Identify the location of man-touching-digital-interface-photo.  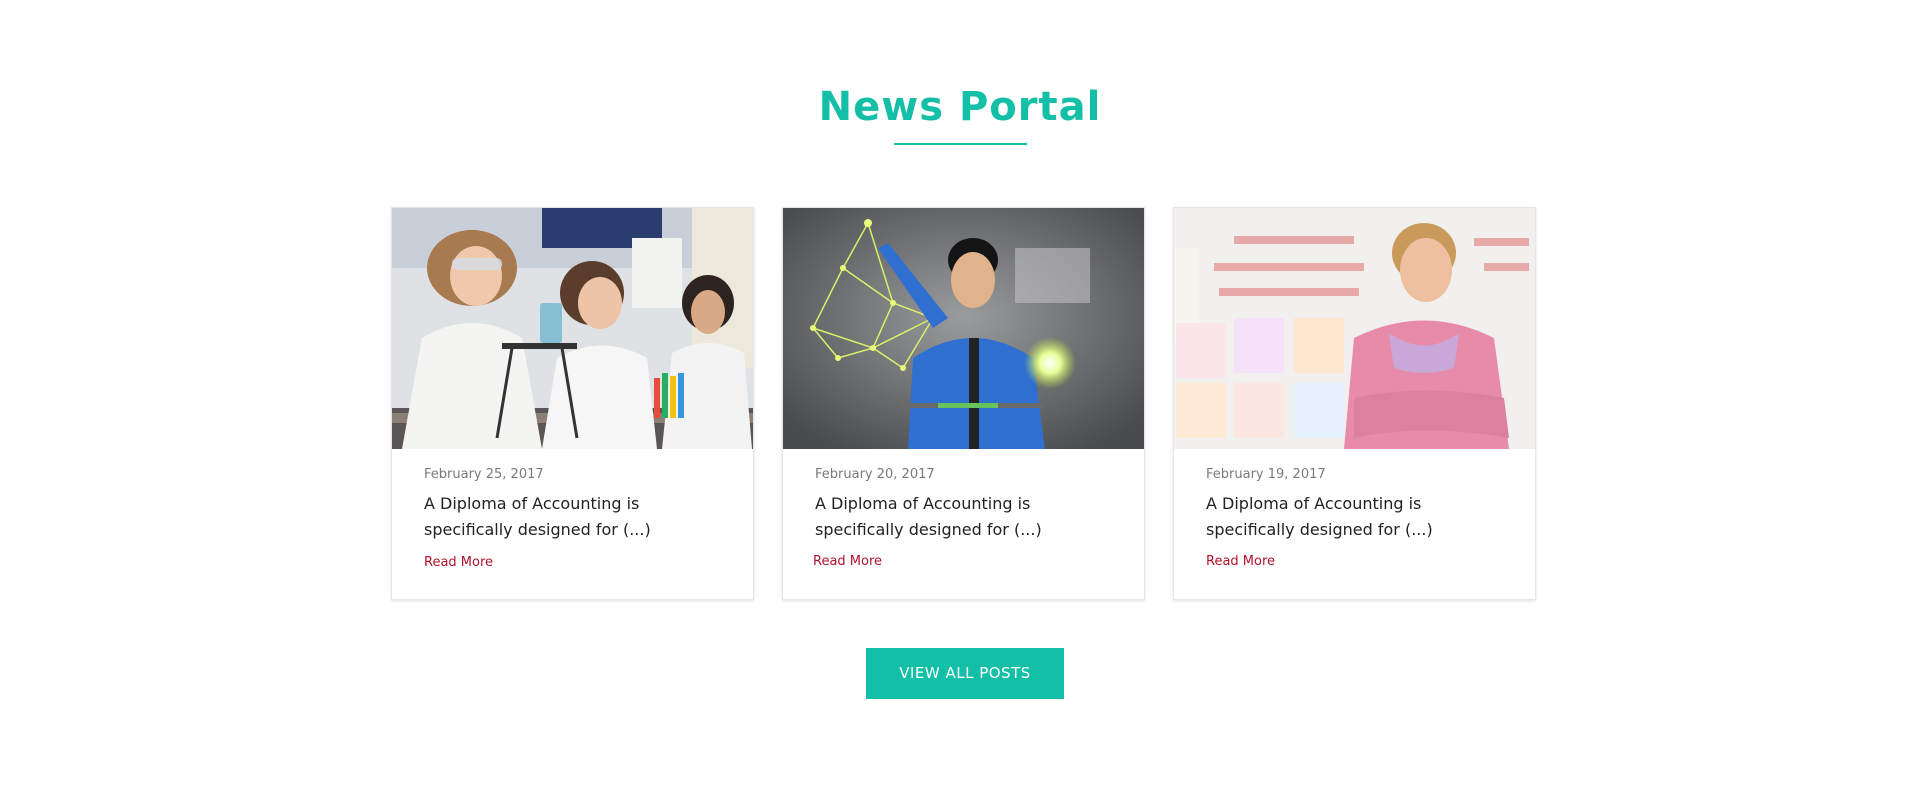
(963, 328).